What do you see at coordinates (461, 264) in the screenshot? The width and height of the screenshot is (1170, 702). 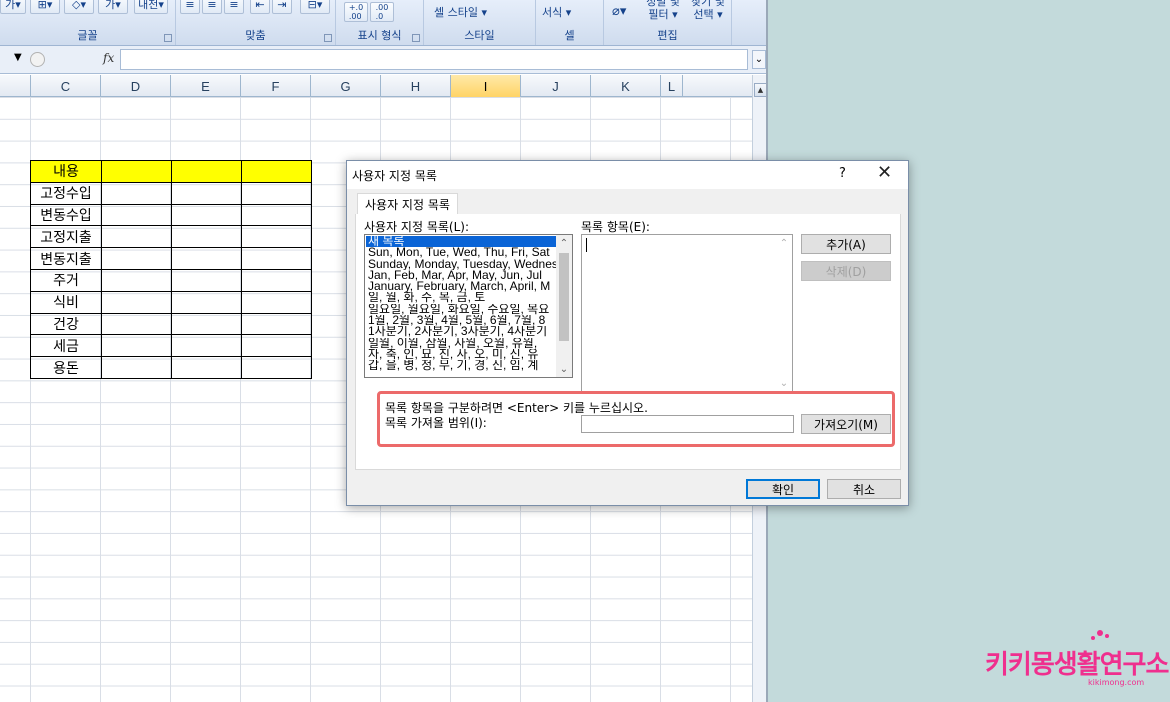 I see `list-item: Sunday, Monday, Tuesday, Wednesday` at bounding box center [461, 264].